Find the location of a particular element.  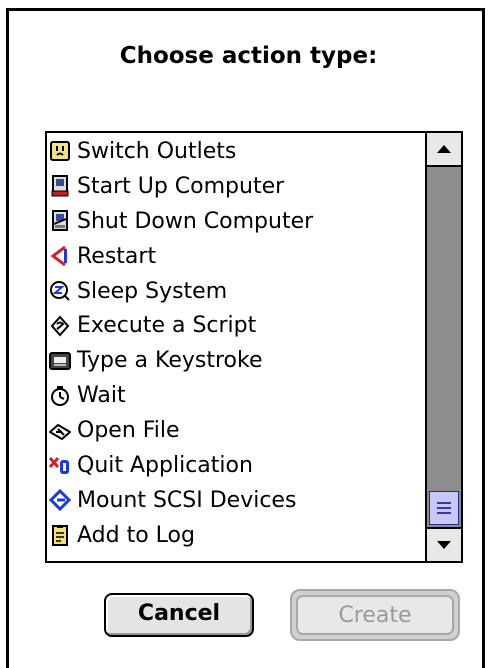

list-item-label: Execute a Script is located at coordinates (167, 326).